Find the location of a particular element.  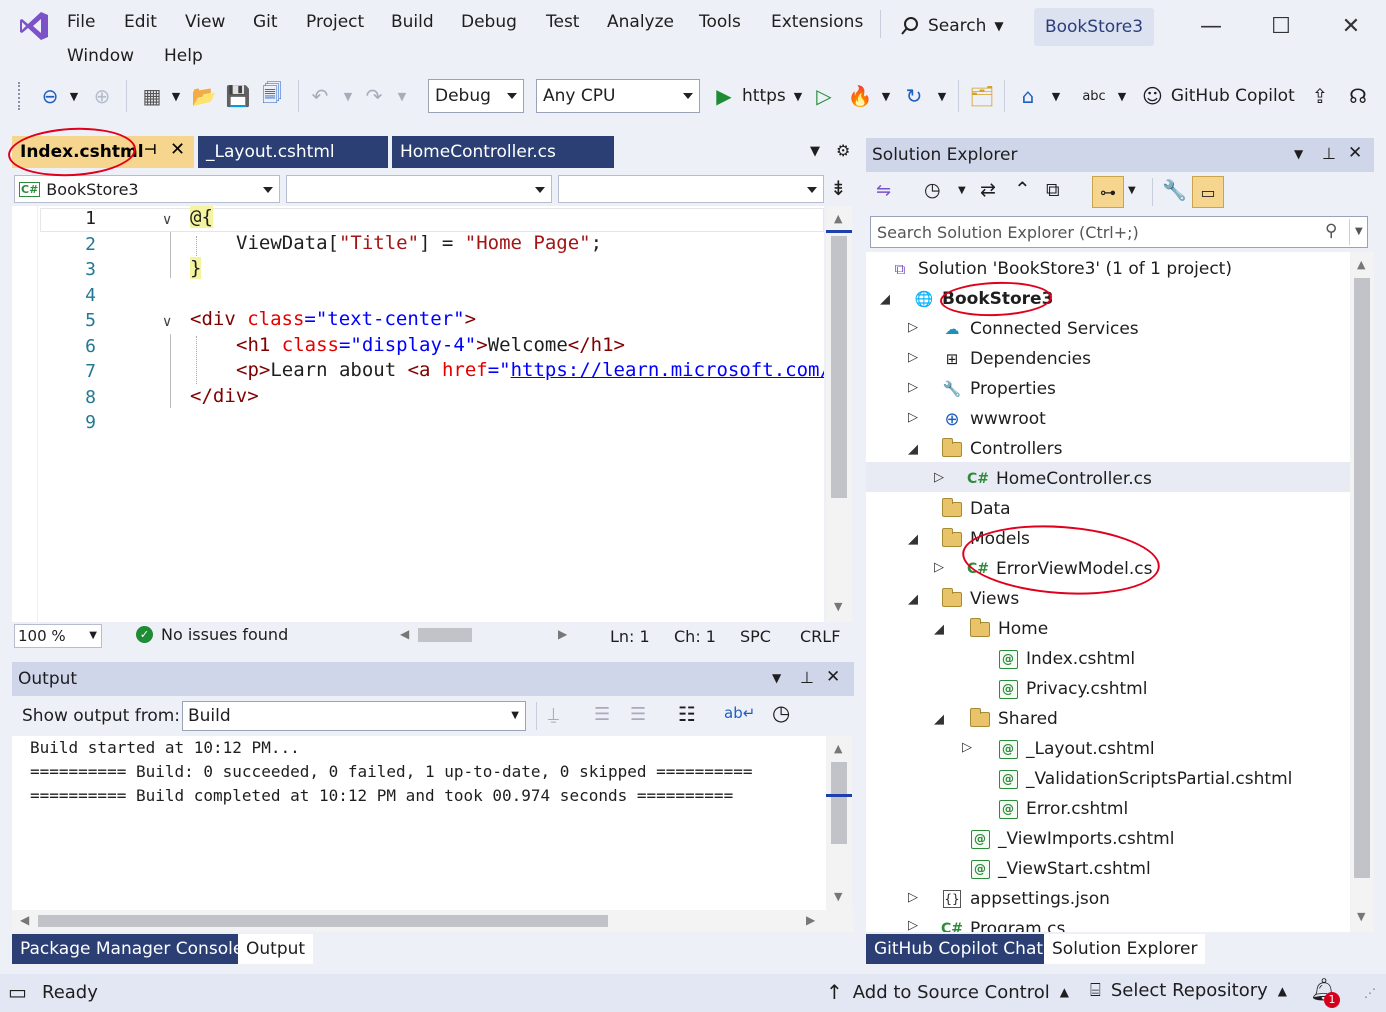

menu-view: View is located at coordinates (205, 22).